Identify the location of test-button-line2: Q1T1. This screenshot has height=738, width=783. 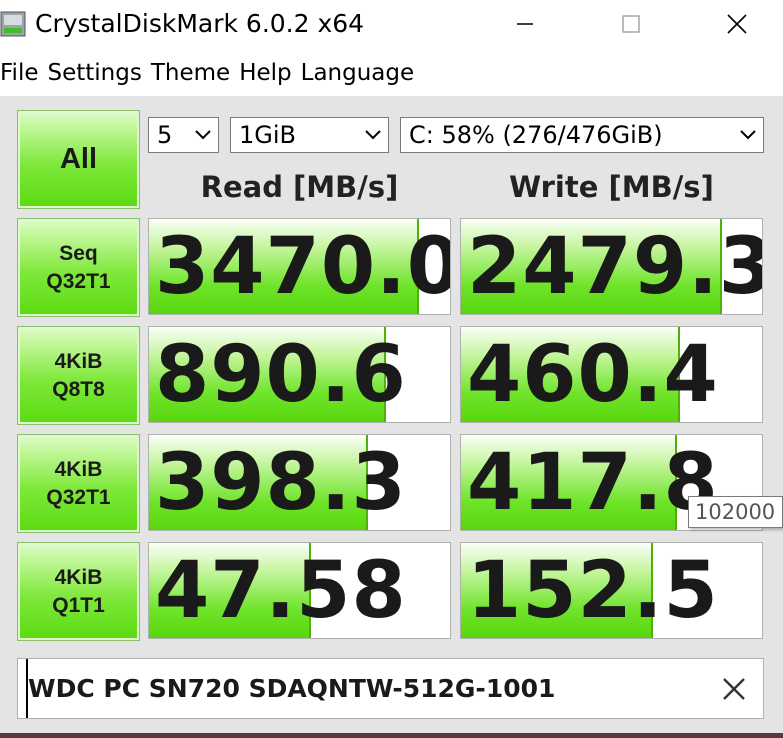
(78, 605).